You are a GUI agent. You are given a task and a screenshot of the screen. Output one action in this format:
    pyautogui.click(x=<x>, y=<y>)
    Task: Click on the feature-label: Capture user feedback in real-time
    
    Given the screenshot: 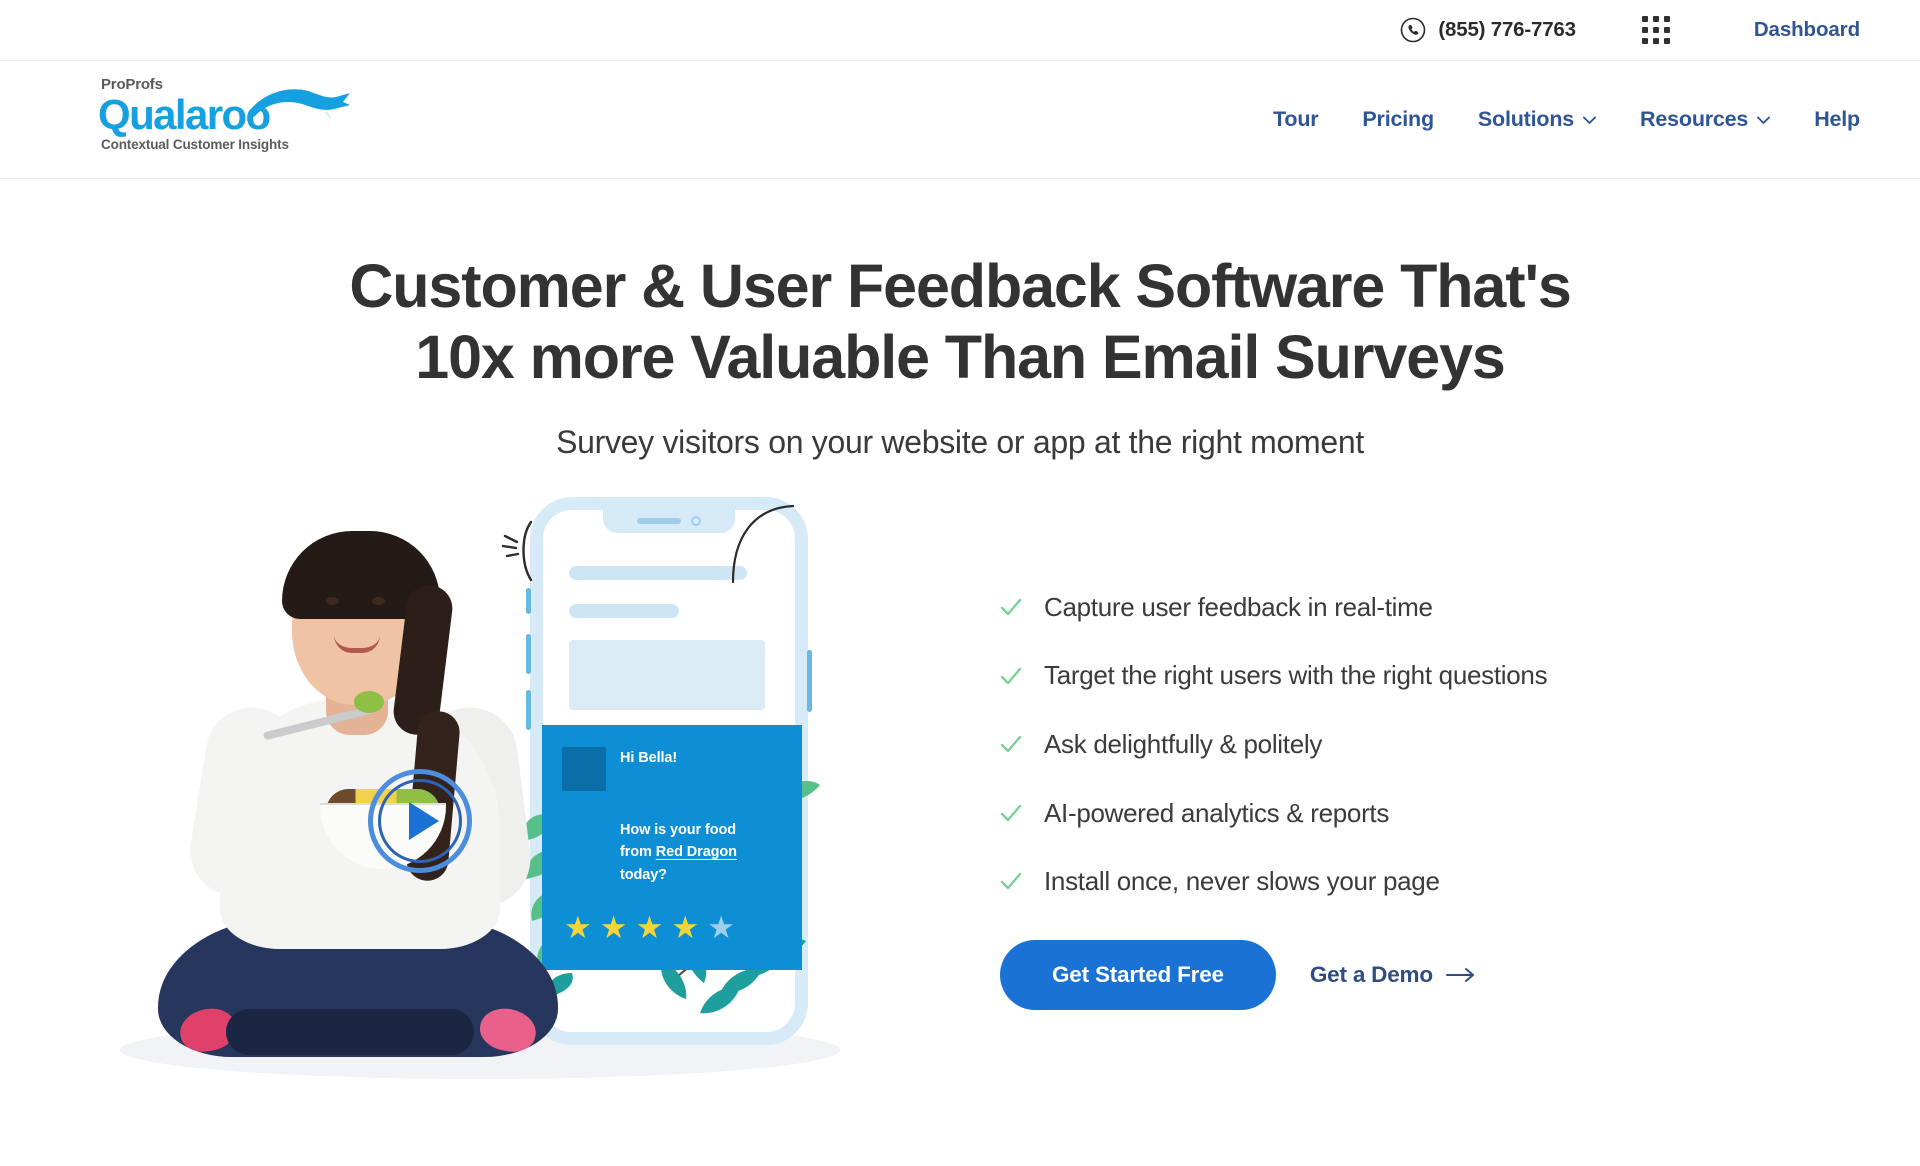 What is the action you would take?
    pyautogui.click(x=1238, y=606)
    